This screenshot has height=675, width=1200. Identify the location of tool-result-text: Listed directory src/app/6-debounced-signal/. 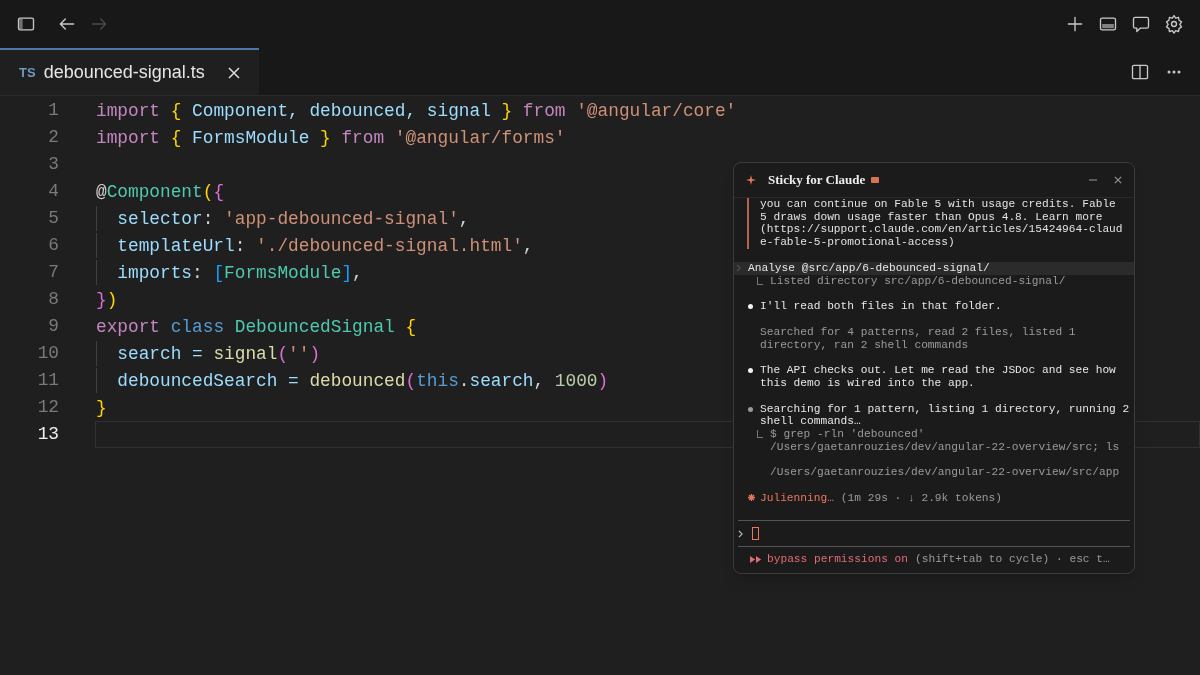
(918, 281).